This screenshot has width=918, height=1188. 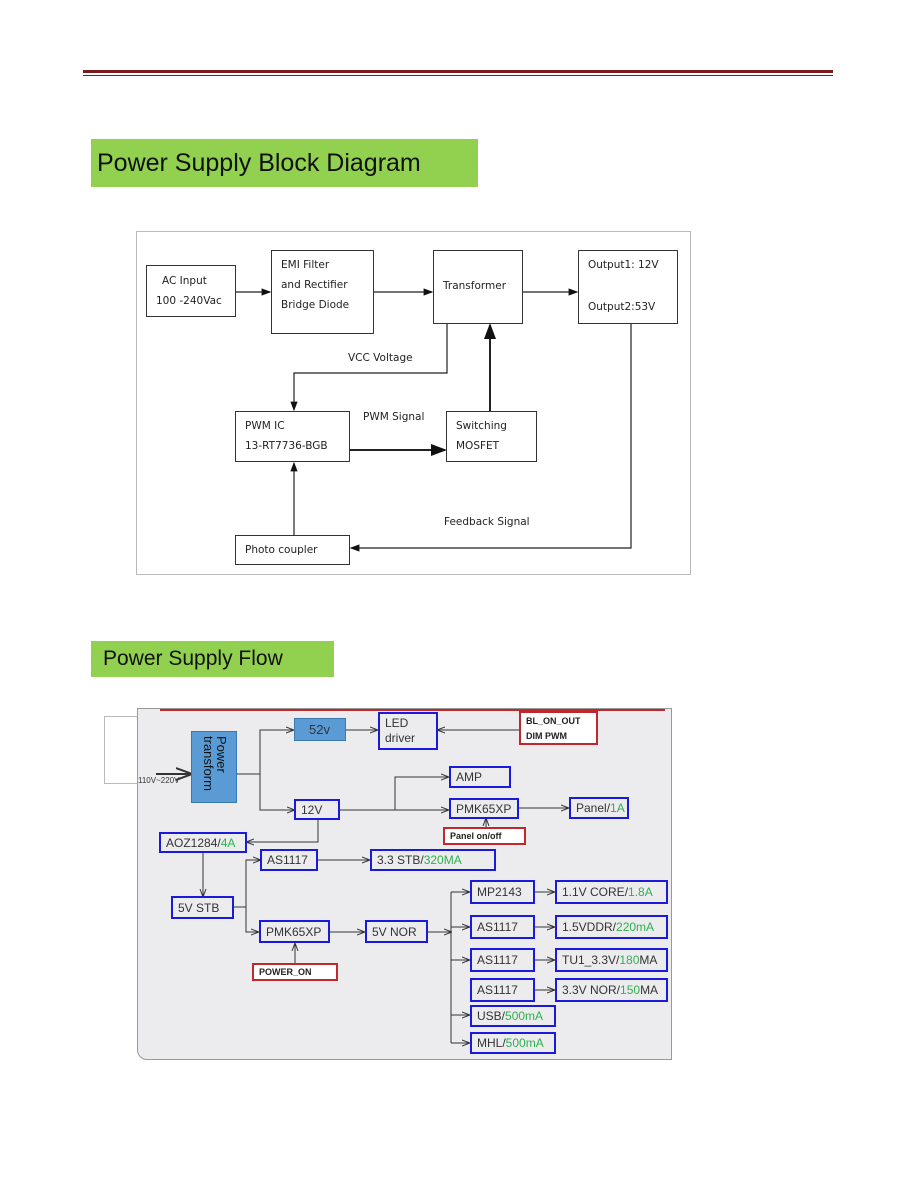 I want to click on text: DIM PWM, so click(x=546, y=736).